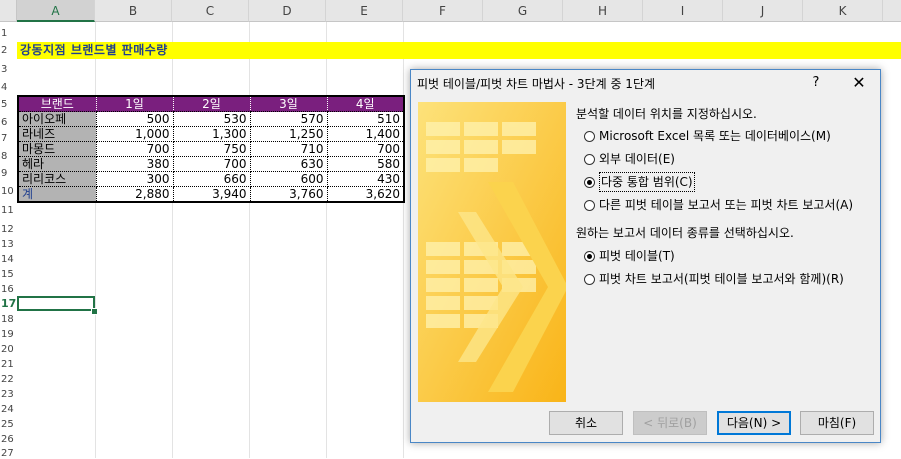 This screenshot has width=901, height=459. Describe the element at coordinates (135, 134) in the screenshot. I see `value-cell: 1,000` at that location.